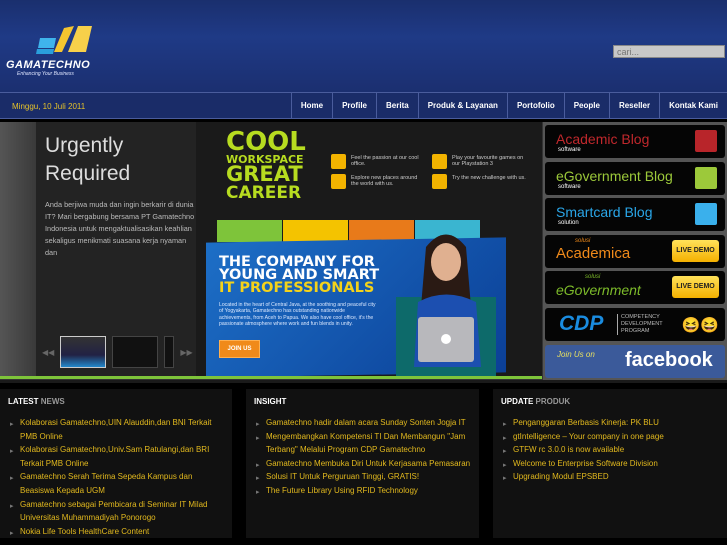 The height and width of the screenshot is (545, 727). Describe the element at coordinates (439, 161) in the screenshot. I see `gamepad-icon` at that location.